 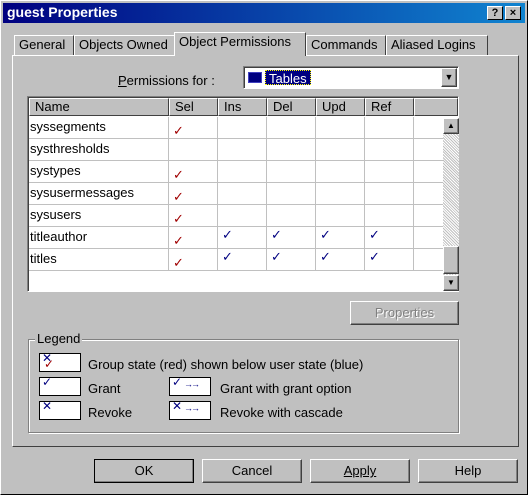 I want to click on cell-sel, so click(x=193, y=150).